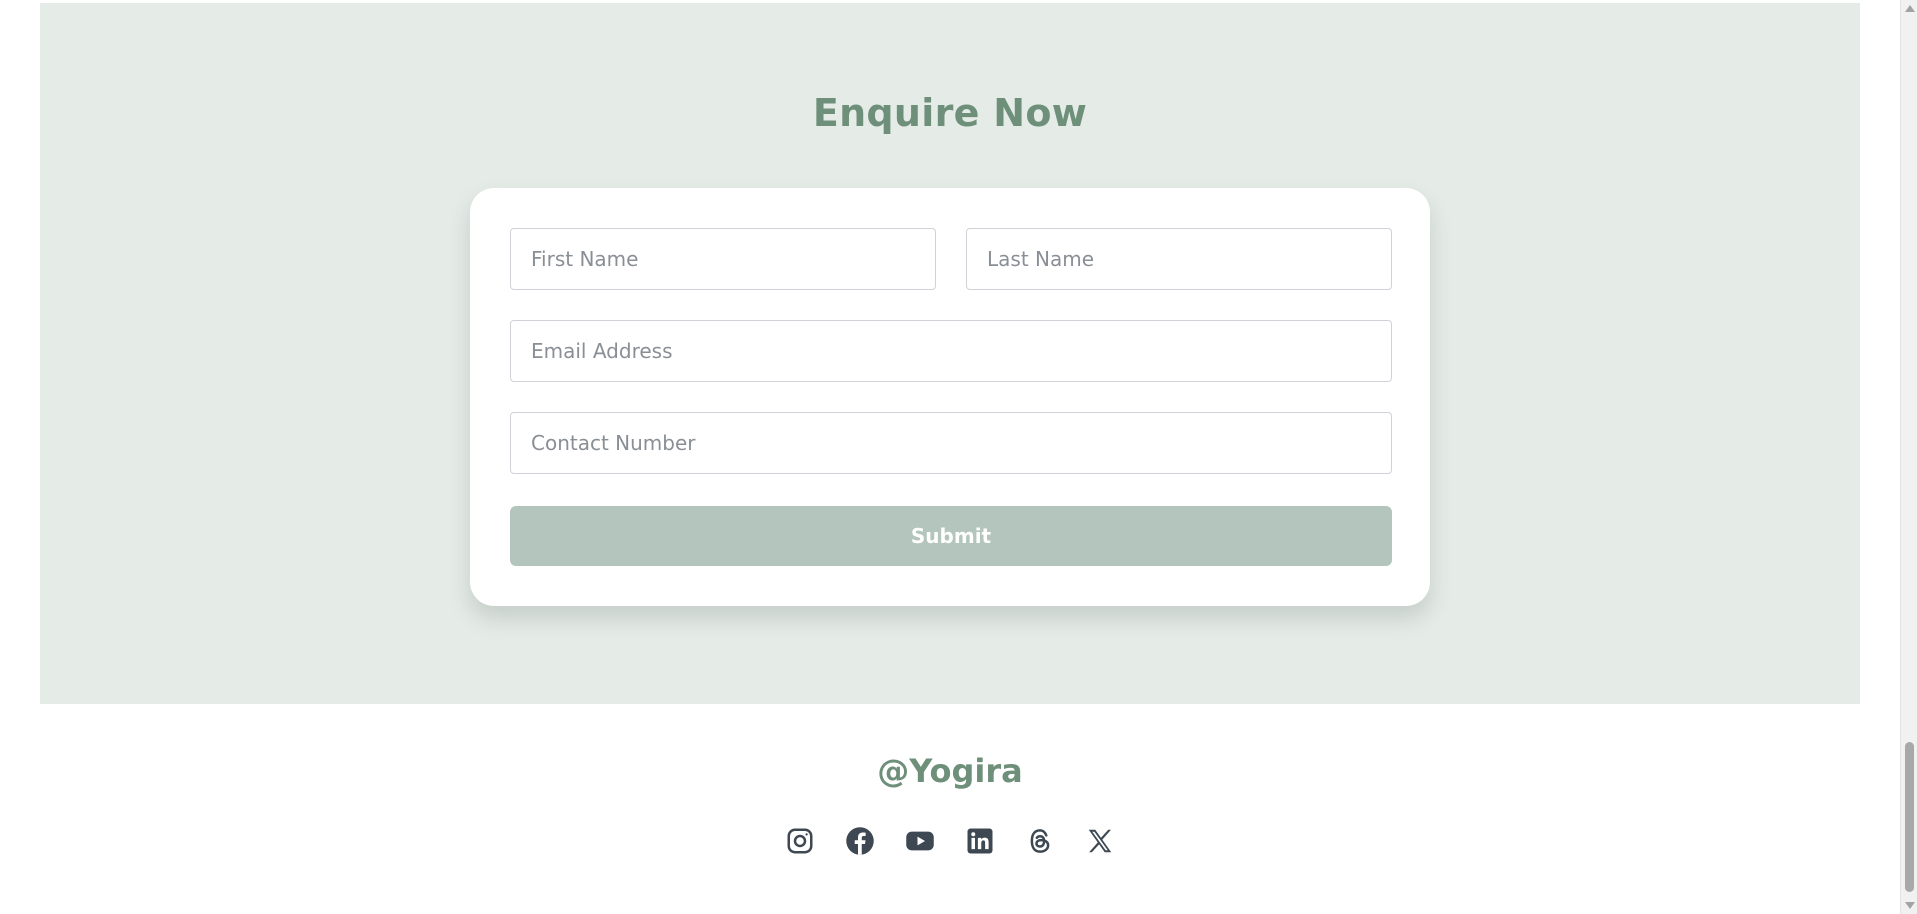 The height and width of the screenshot is (914, 1917). I want to click on threads-link, so click(1040, 841).